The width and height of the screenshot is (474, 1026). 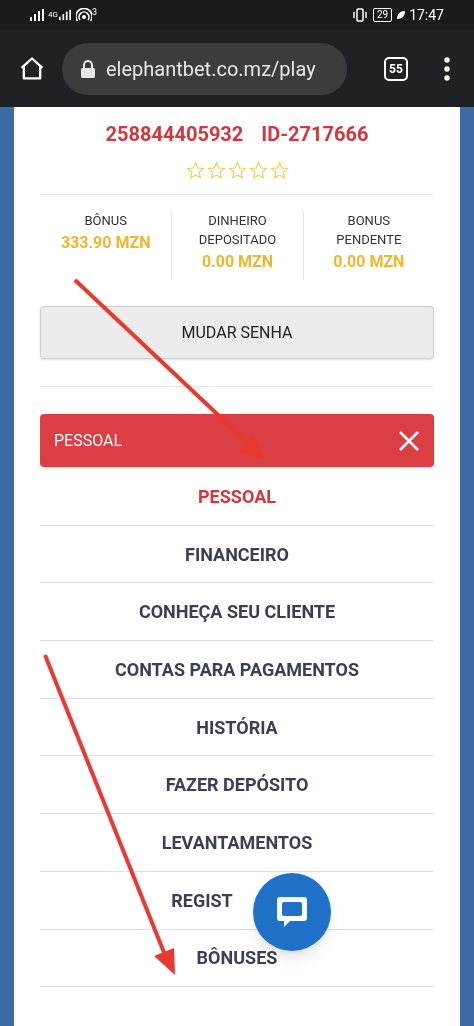 I want to click on balance-label: BÔNUS, so click(x=105, y=221).